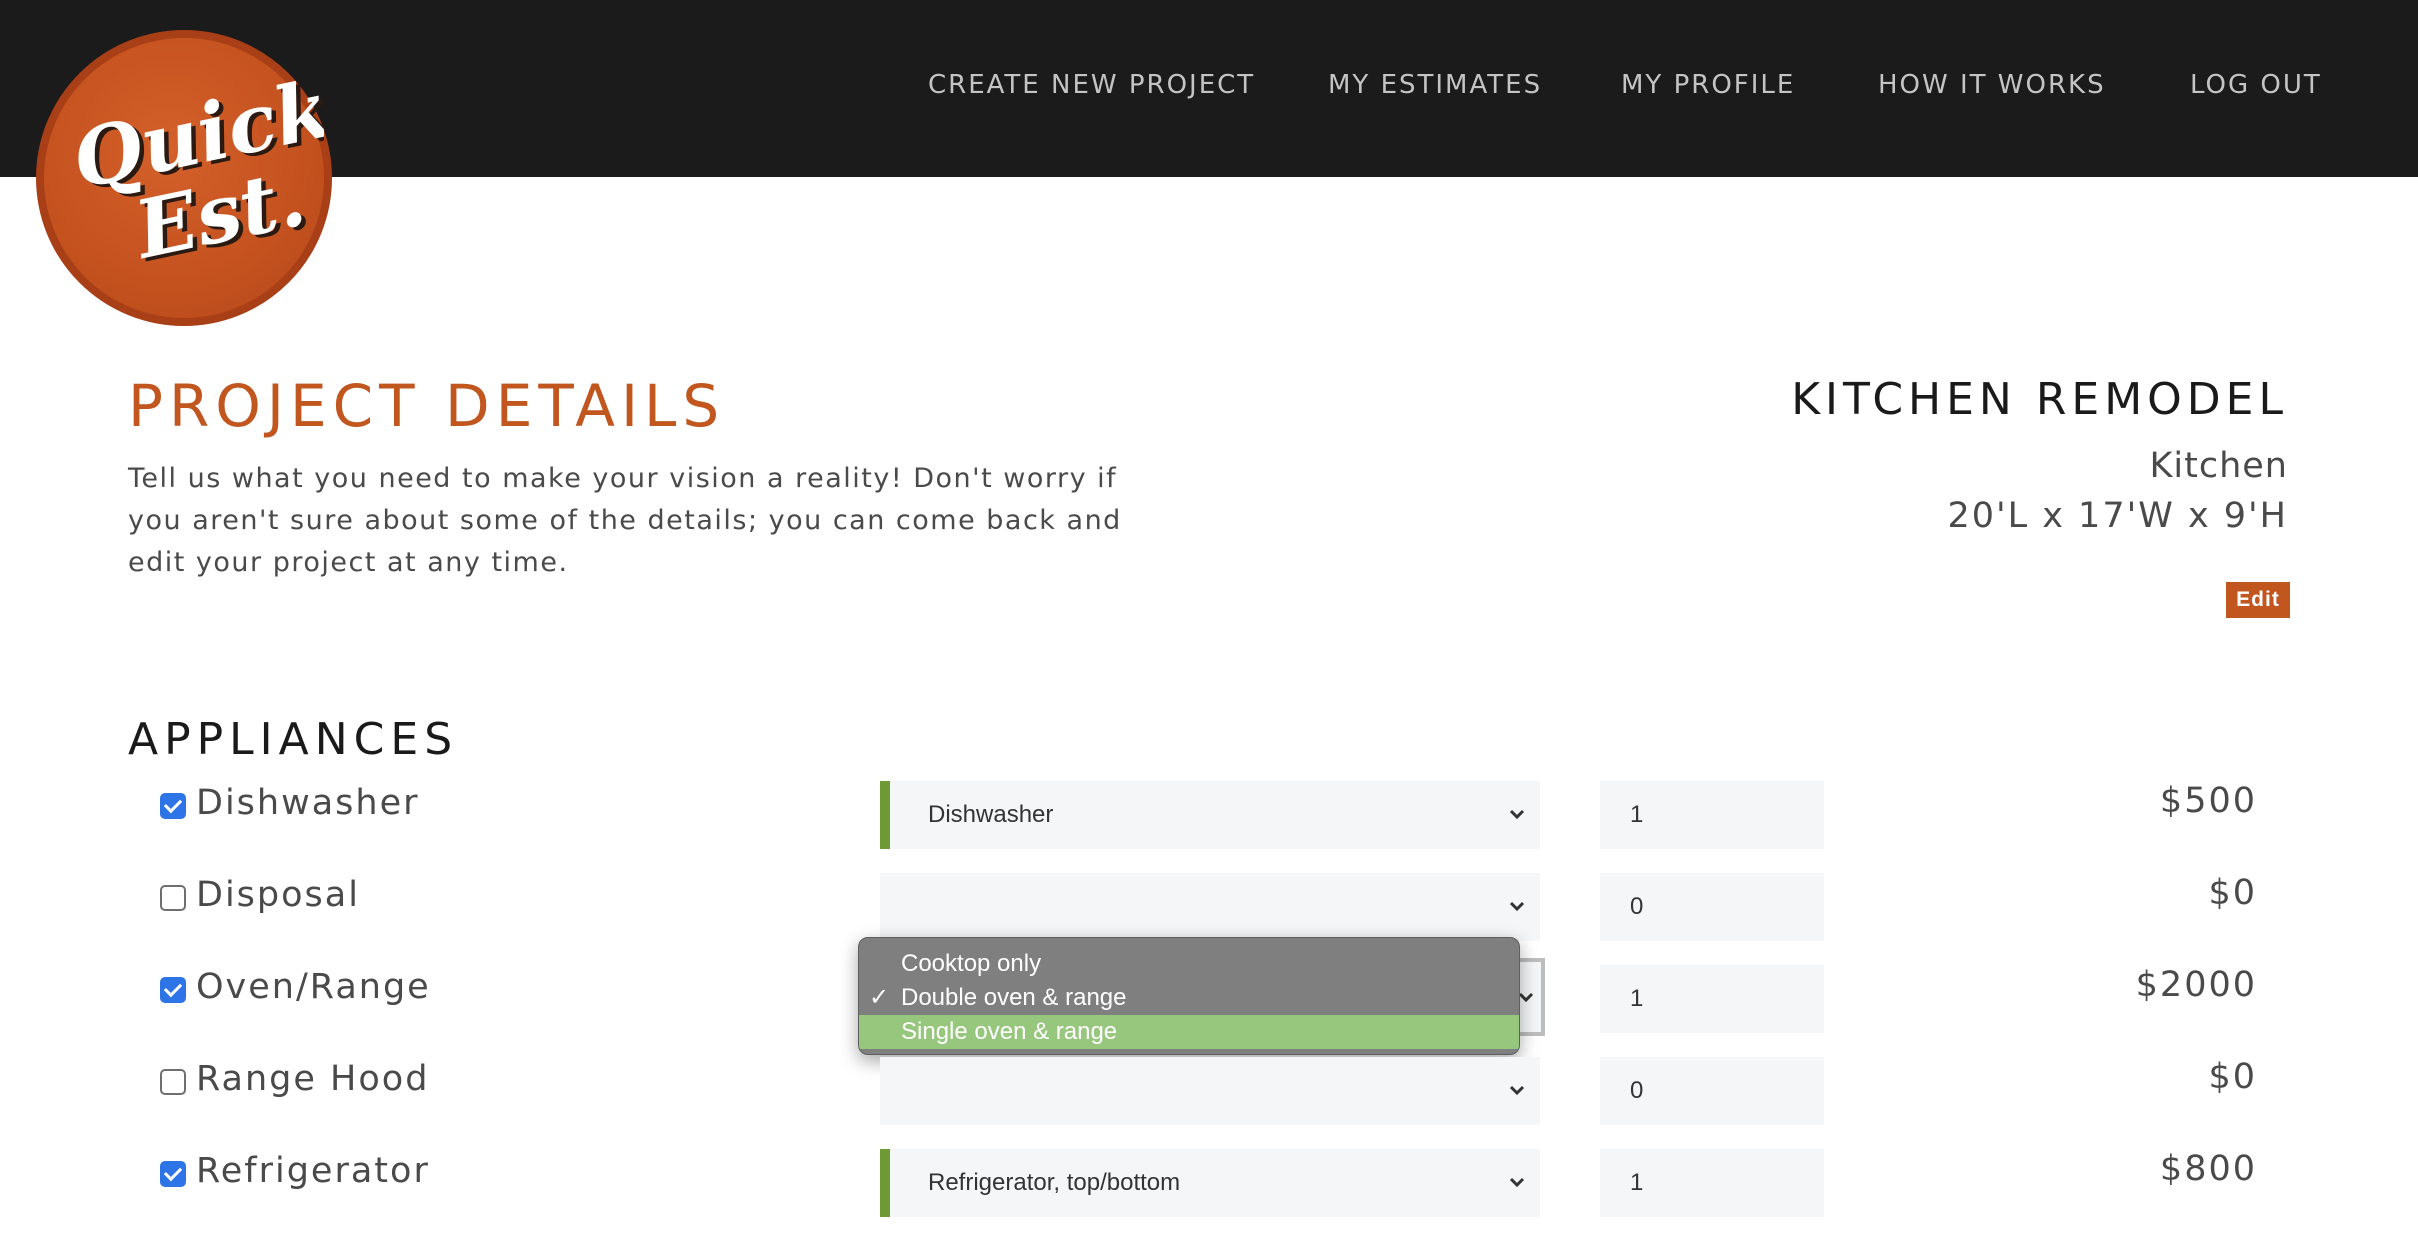  I want to click on appliance-row-disposal: Disposal 0 $0, so click(1209, 908).